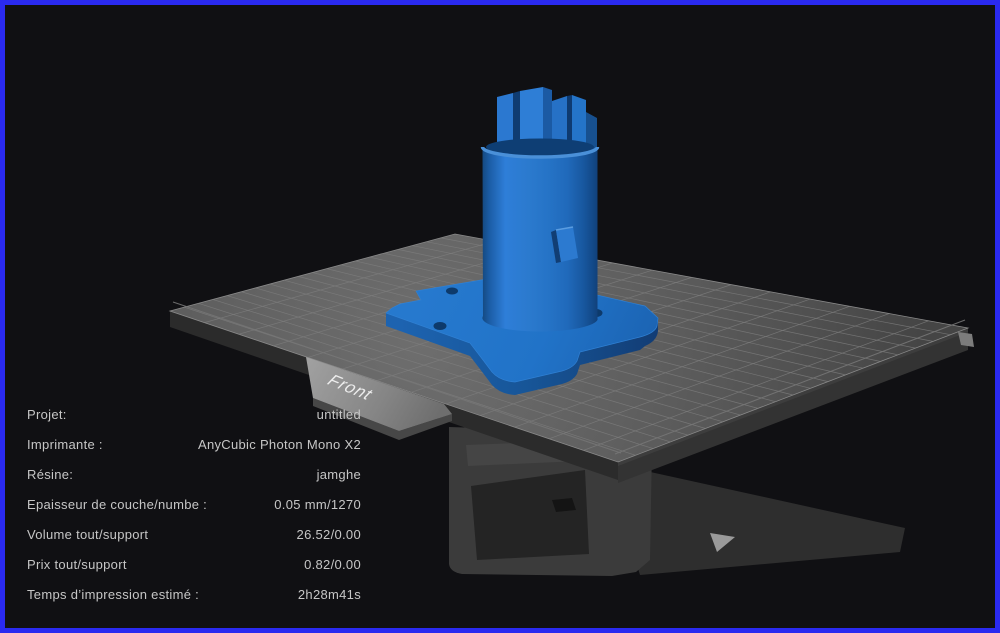 The image size is (1000, 633). Describe the element at coordinates (540, 240) in the screenshot. I see `model-cylinder` at that location.